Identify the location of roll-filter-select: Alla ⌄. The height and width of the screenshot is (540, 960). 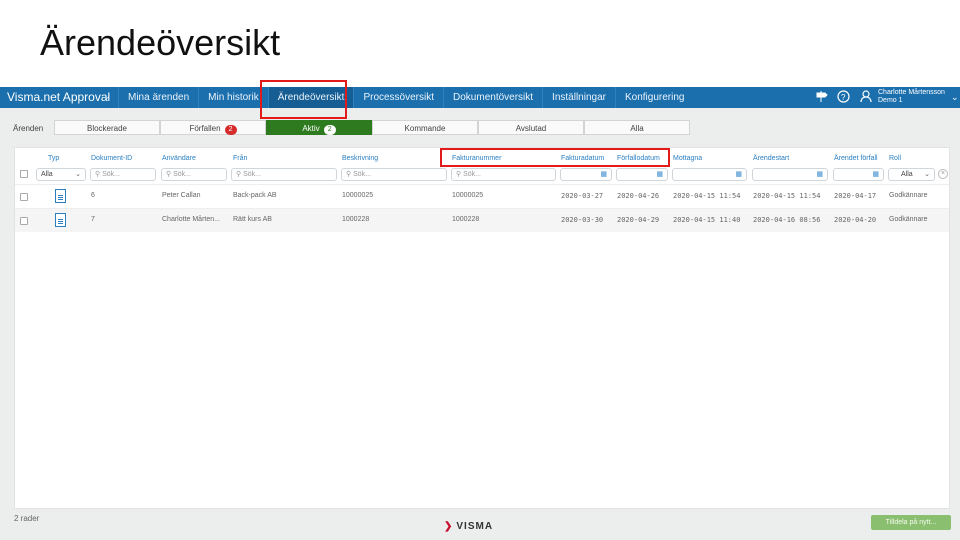
(911, 174).